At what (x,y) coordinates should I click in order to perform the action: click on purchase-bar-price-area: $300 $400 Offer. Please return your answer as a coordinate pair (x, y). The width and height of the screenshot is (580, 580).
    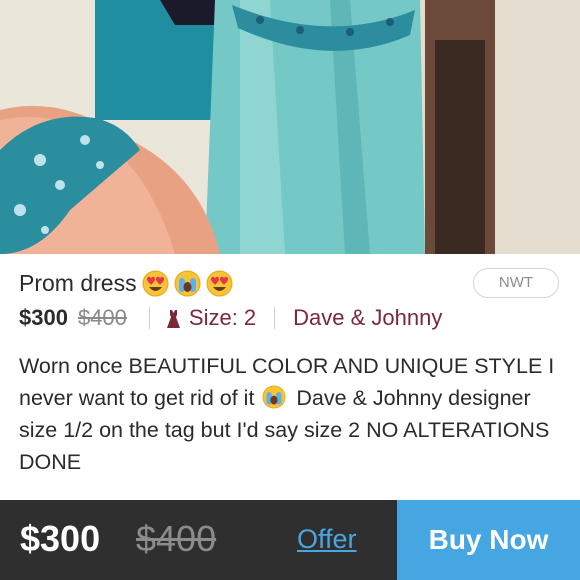
    Looking at the image, I should click on (198, 540).